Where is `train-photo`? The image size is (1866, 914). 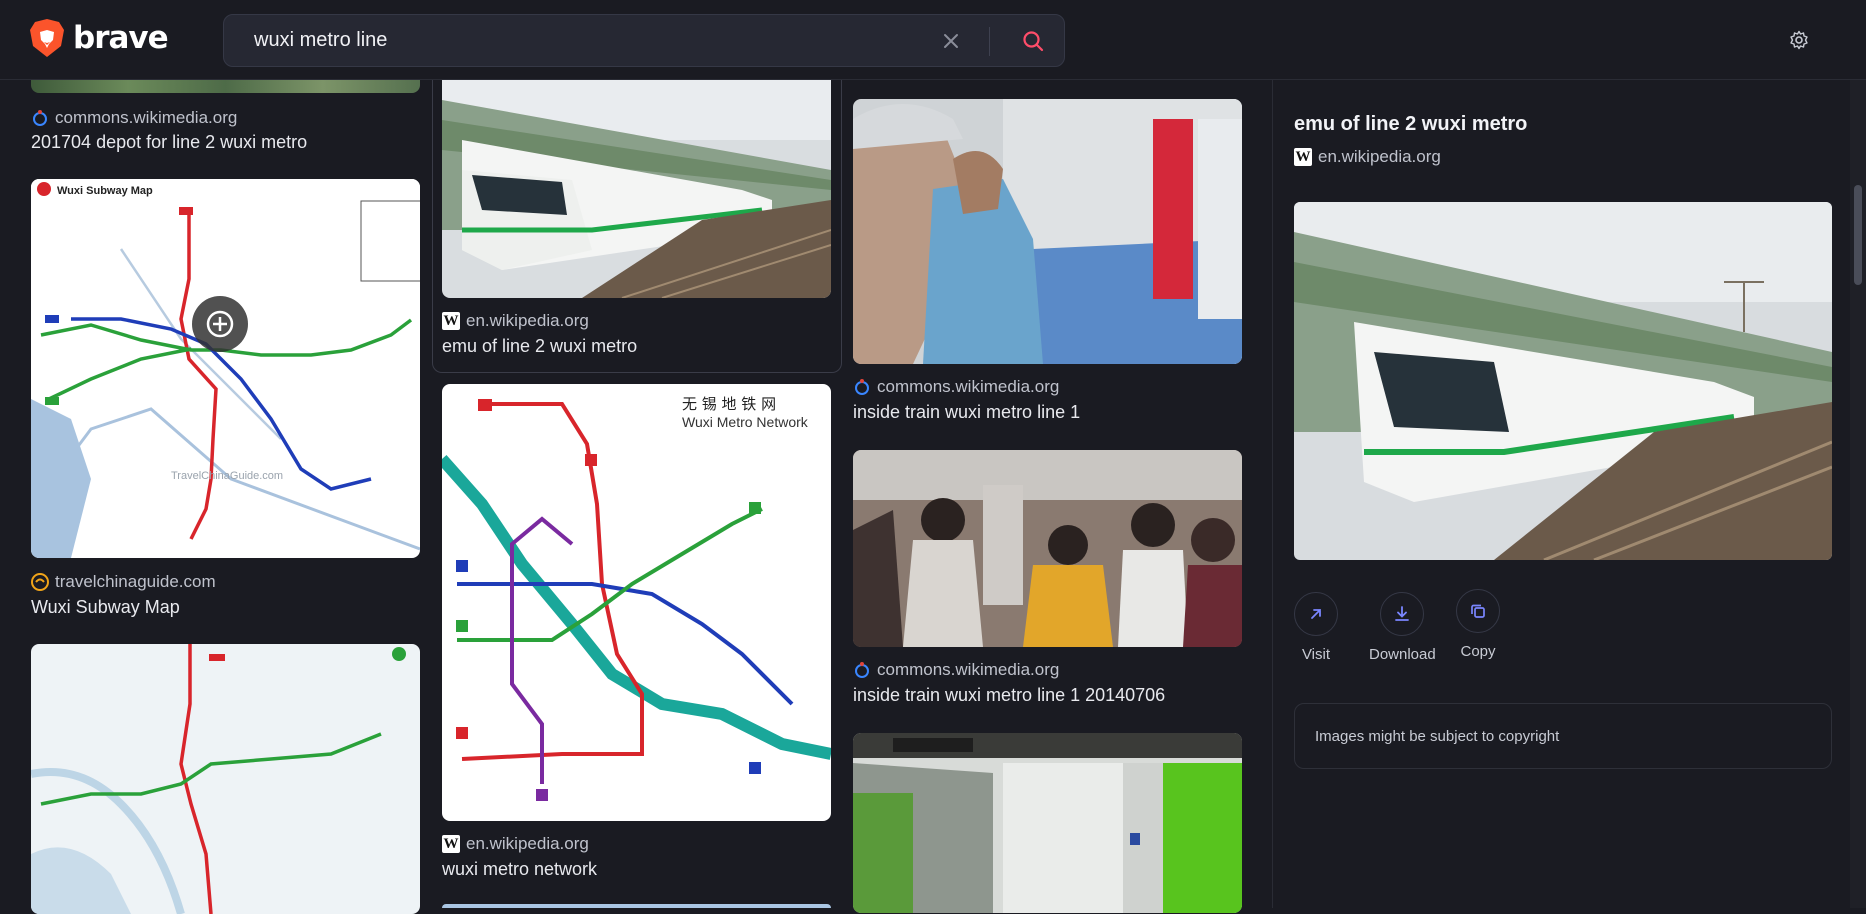
train-photo is located at coordinates (636, 189).